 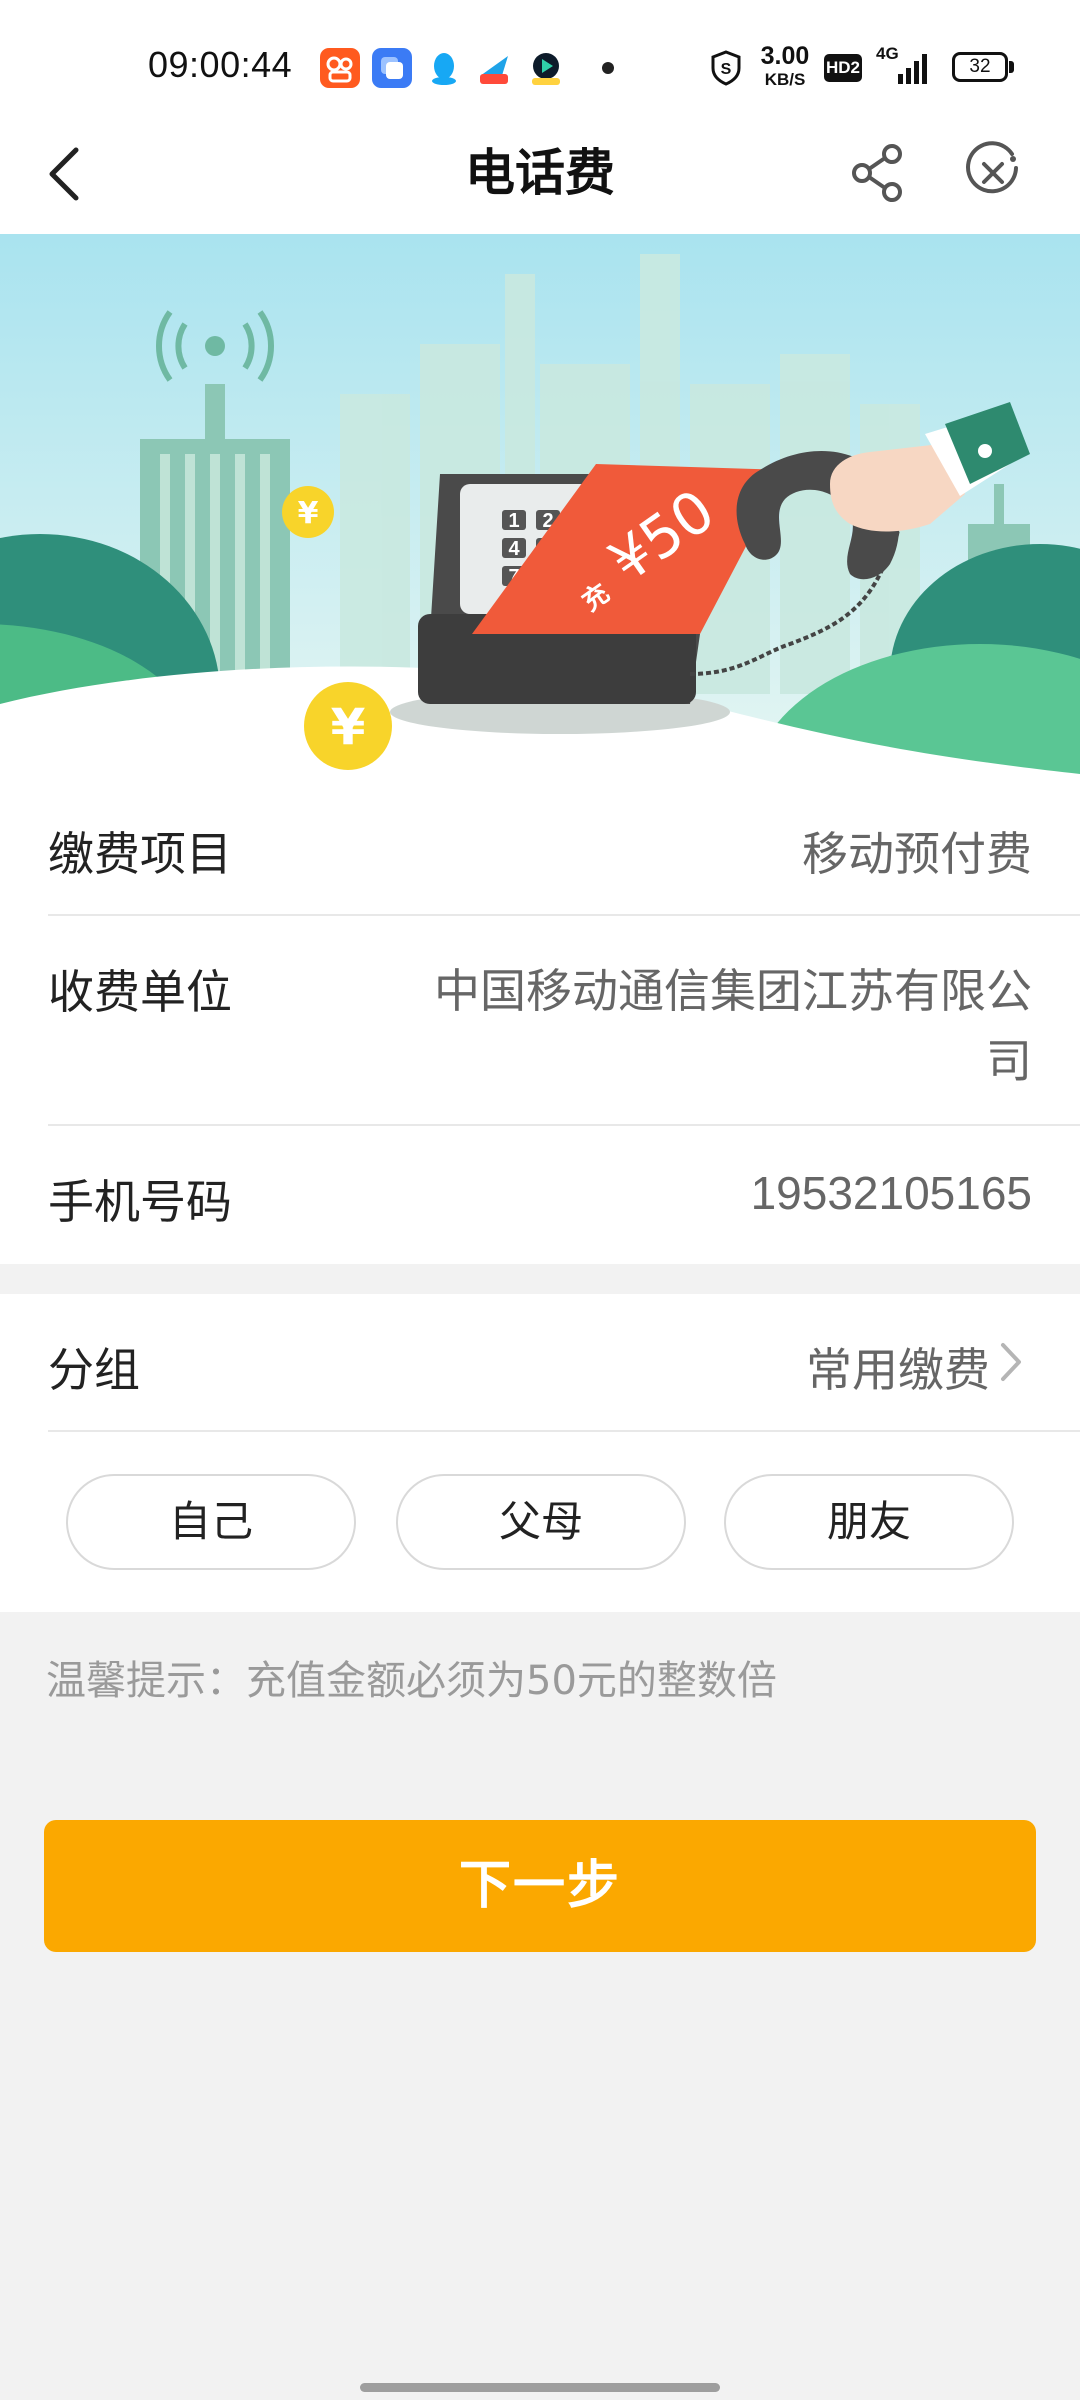 What do you see at coordinates (140, 992) in the screenshot?
I see `payee-label: 收费单位` at bounding box center [140, 992].